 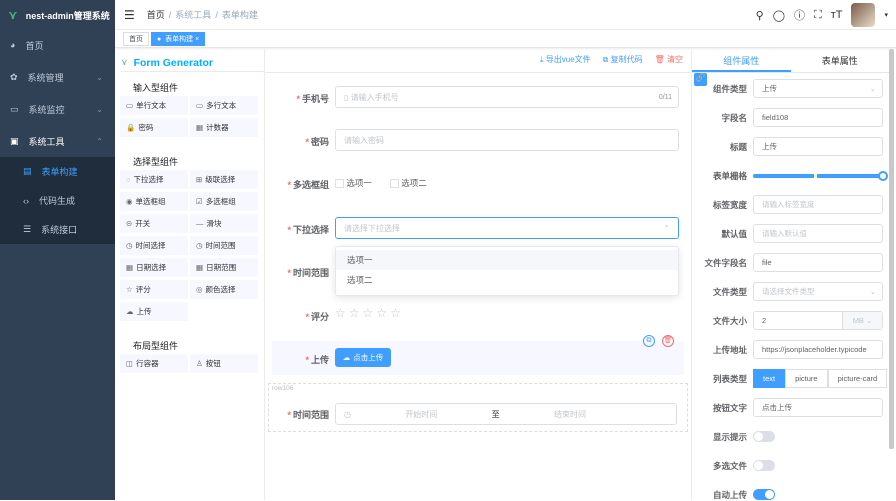 I want to click on menu-label: 系统监控, so click(x=46, y=109).